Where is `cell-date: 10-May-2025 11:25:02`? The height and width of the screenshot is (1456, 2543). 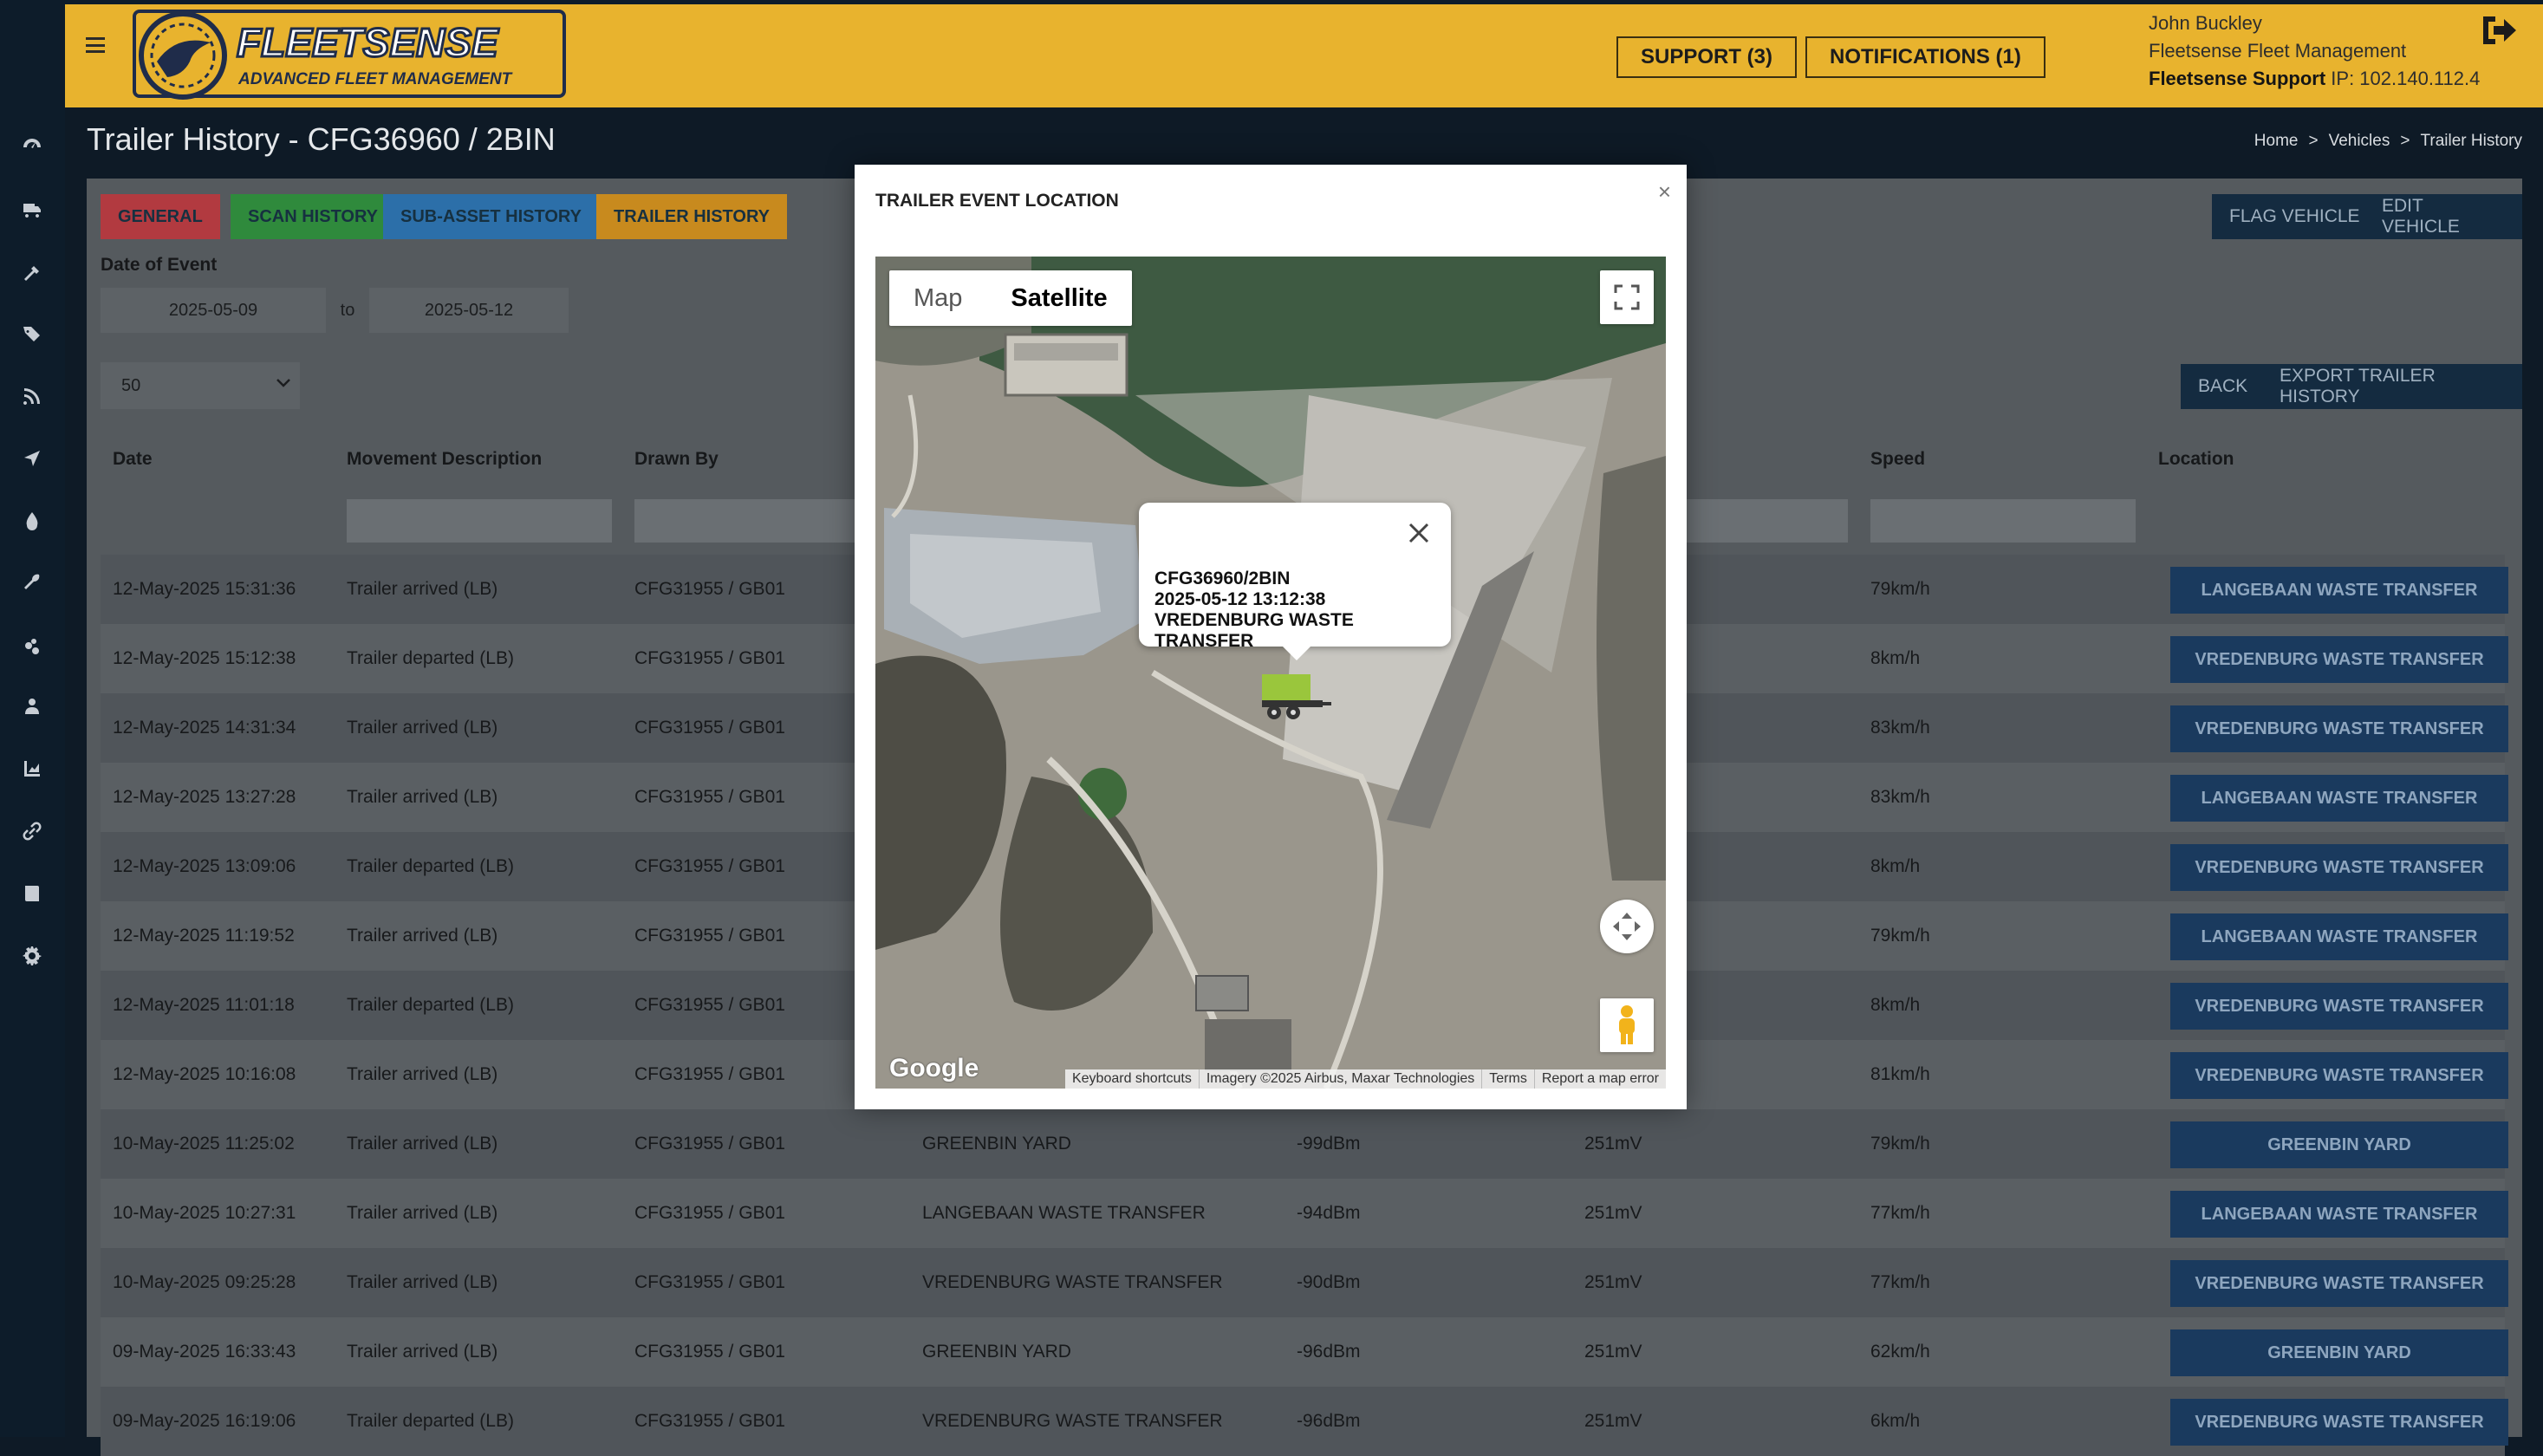 cell-date: 10-May-2025 11:25:02 is located at coordinates (204, 1144).